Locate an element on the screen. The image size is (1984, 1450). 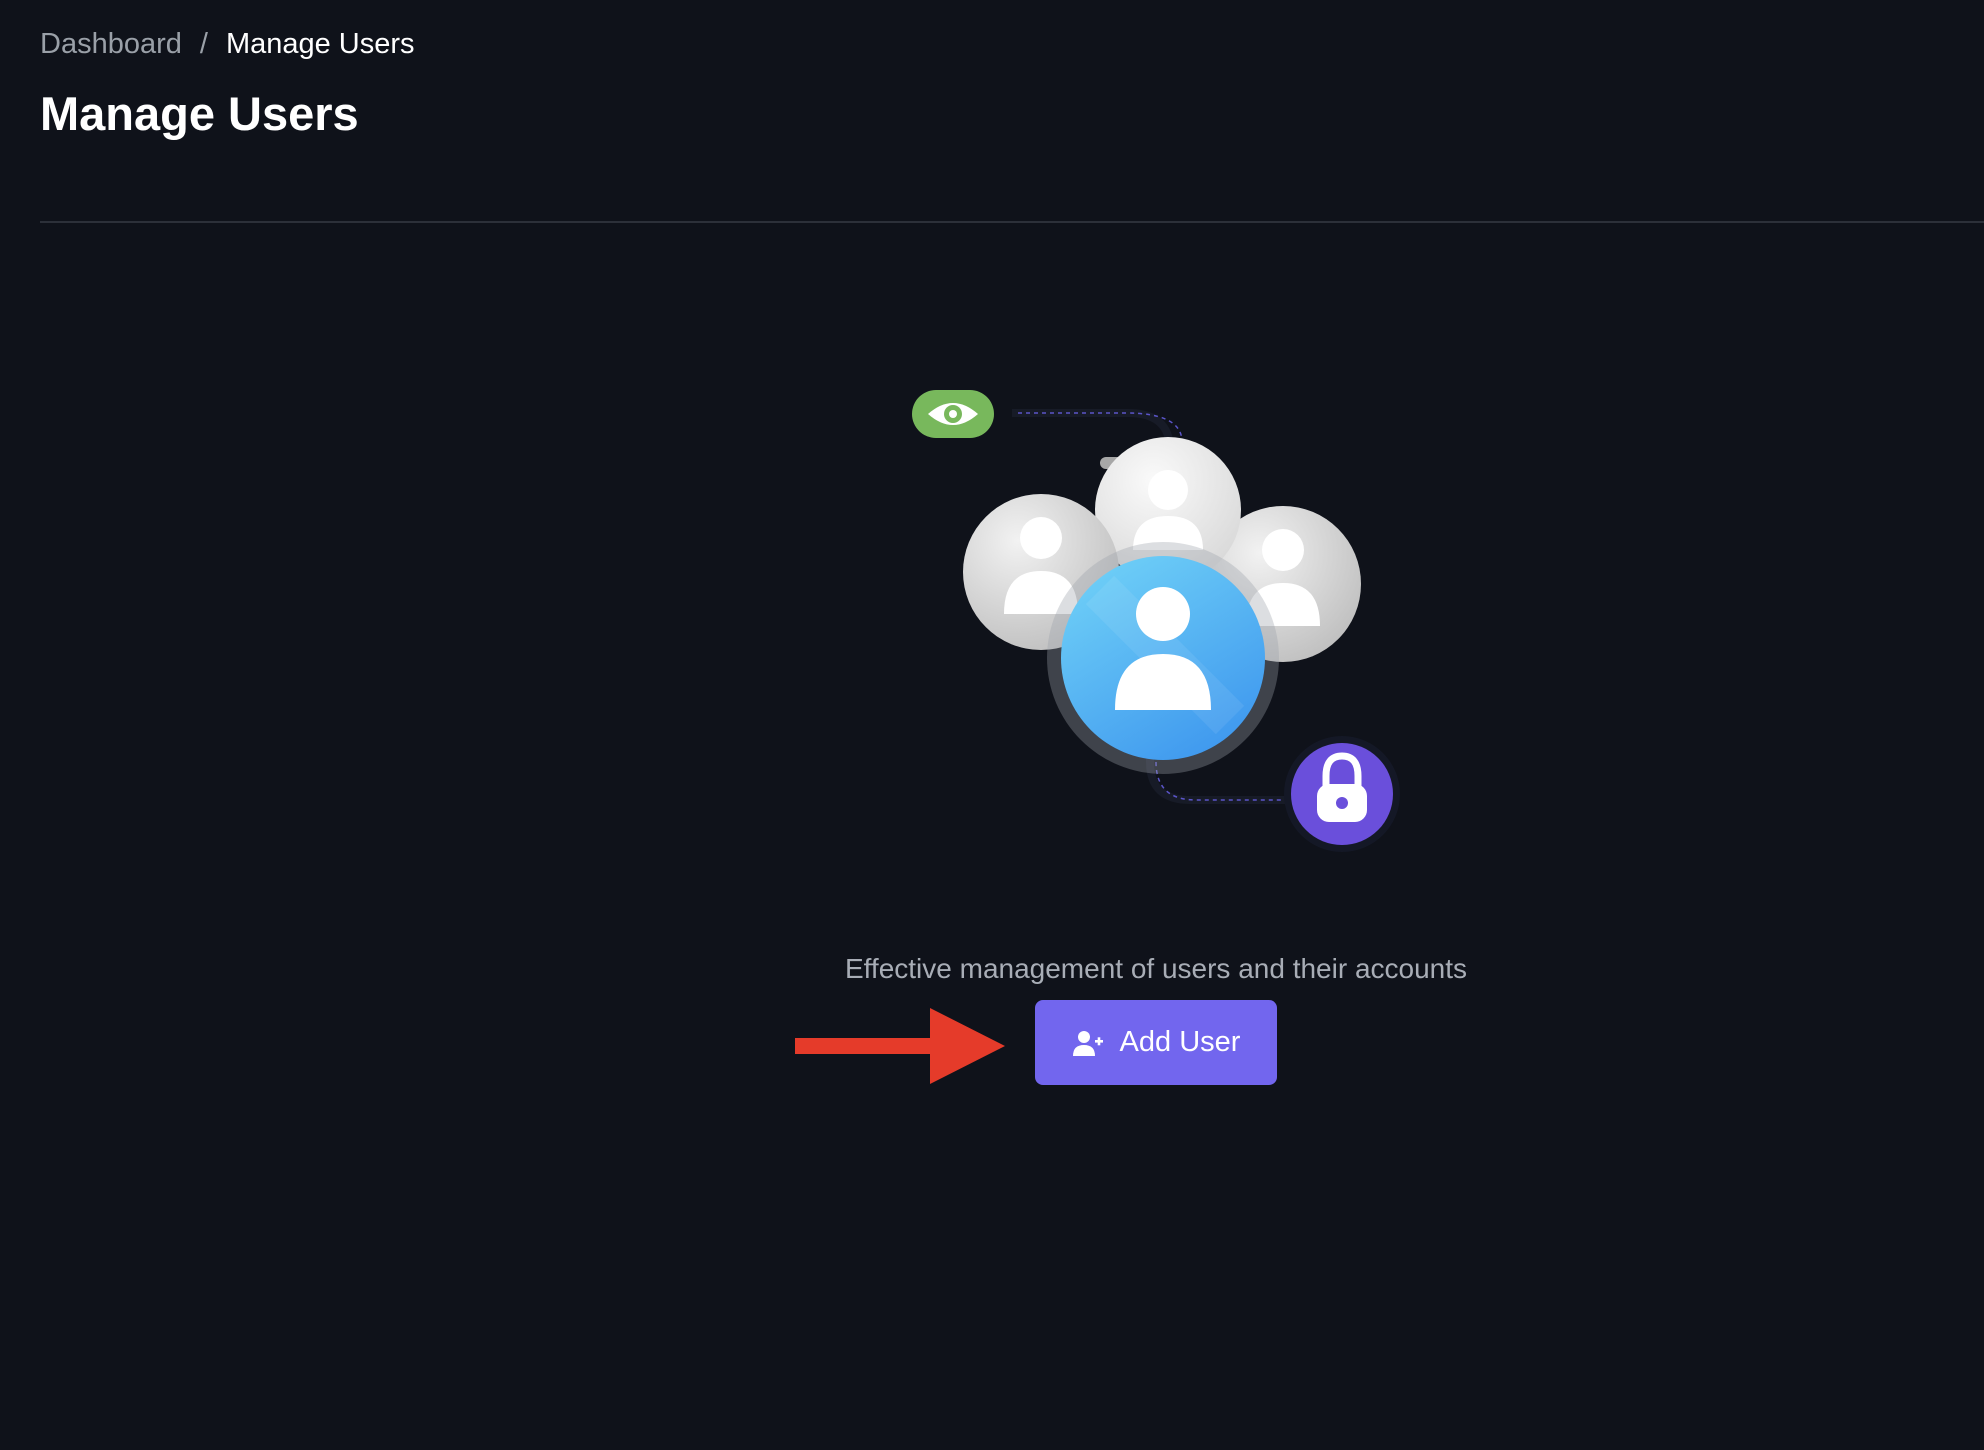
page-title: Manage Users is located at coordinates (199, 113).